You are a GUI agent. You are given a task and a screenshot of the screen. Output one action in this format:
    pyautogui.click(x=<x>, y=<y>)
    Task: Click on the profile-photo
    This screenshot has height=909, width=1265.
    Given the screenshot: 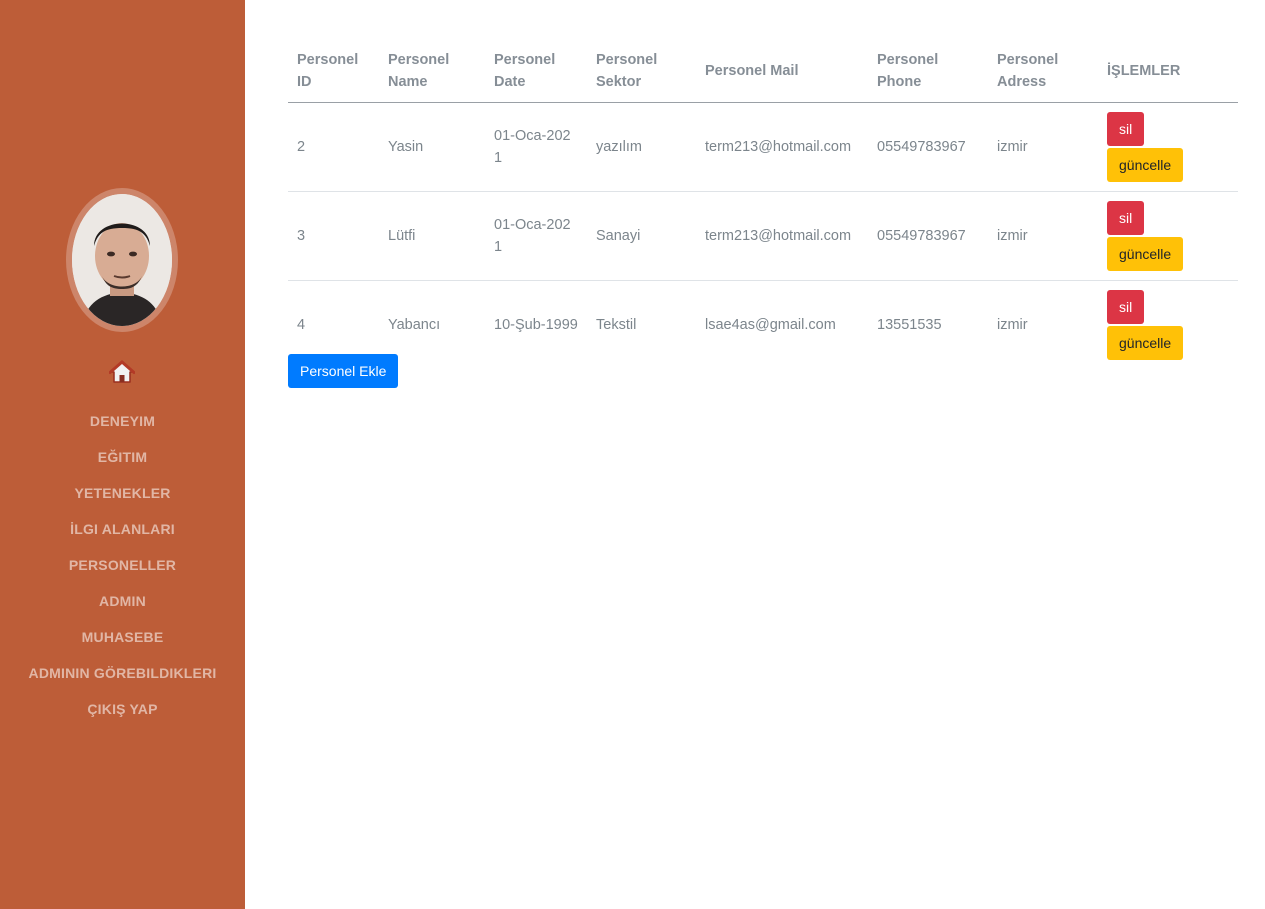 What is the action you would take?
    pyautogui.click(x=122, y=260)
    